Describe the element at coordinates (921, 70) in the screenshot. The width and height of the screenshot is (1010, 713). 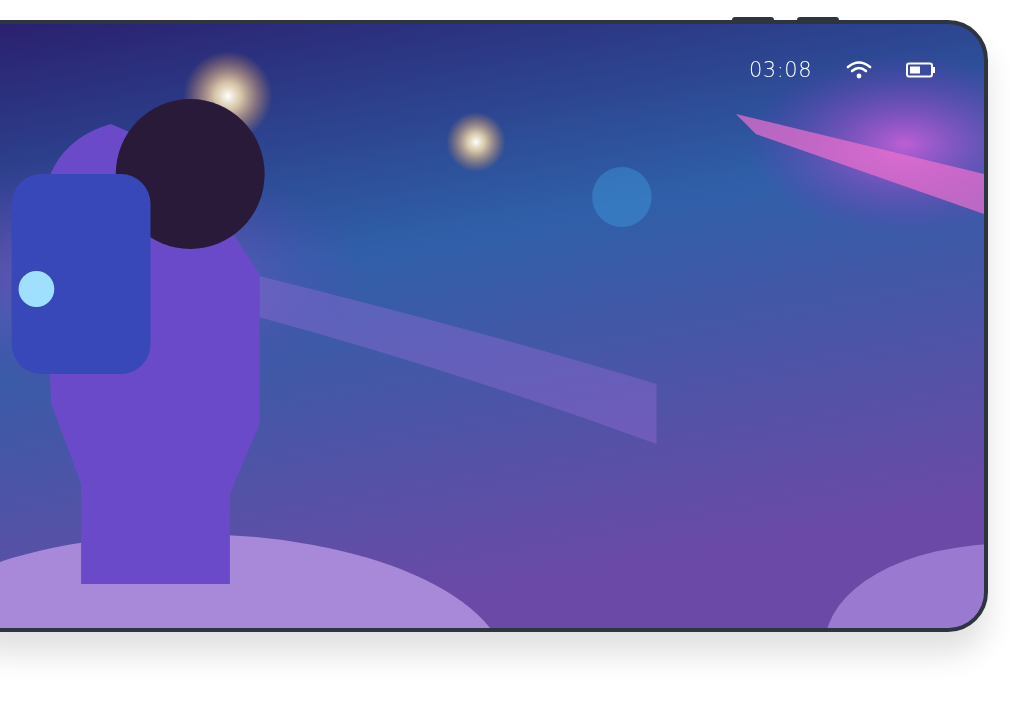
I see `battery-icon` at that location.